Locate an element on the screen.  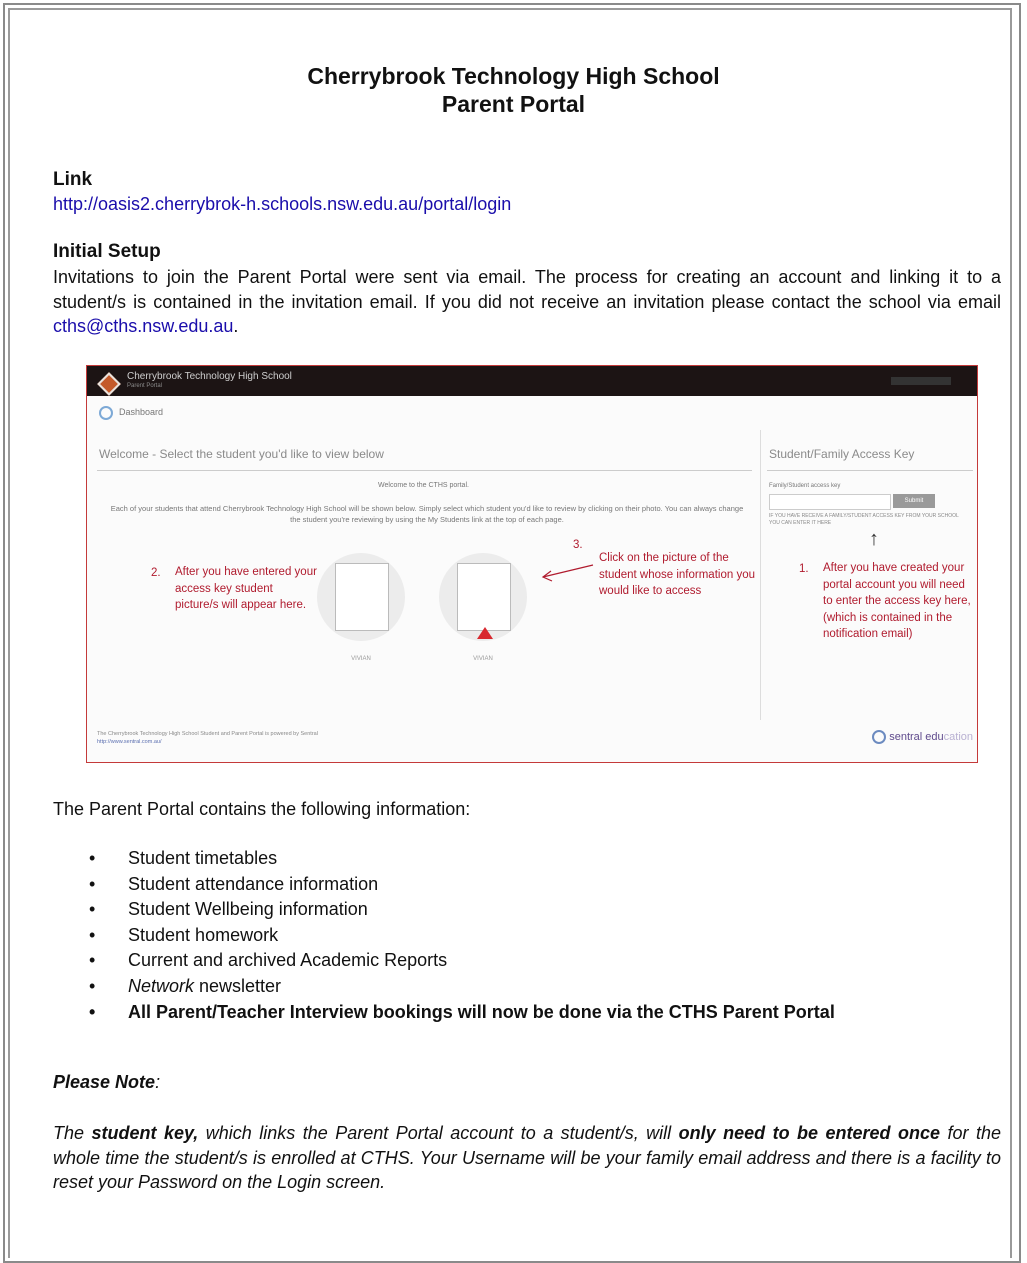
list-item: • Current and archived Academic Reports is located at coordinates (444, 961).